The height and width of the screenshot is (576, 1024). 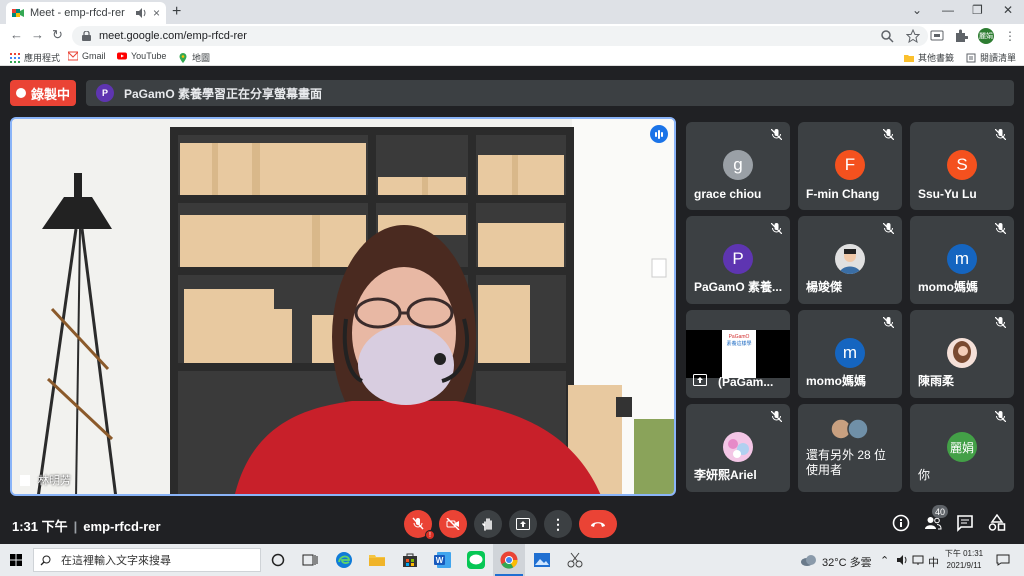 I want to click on participant-avatar: F, so click(x=850, y=165).